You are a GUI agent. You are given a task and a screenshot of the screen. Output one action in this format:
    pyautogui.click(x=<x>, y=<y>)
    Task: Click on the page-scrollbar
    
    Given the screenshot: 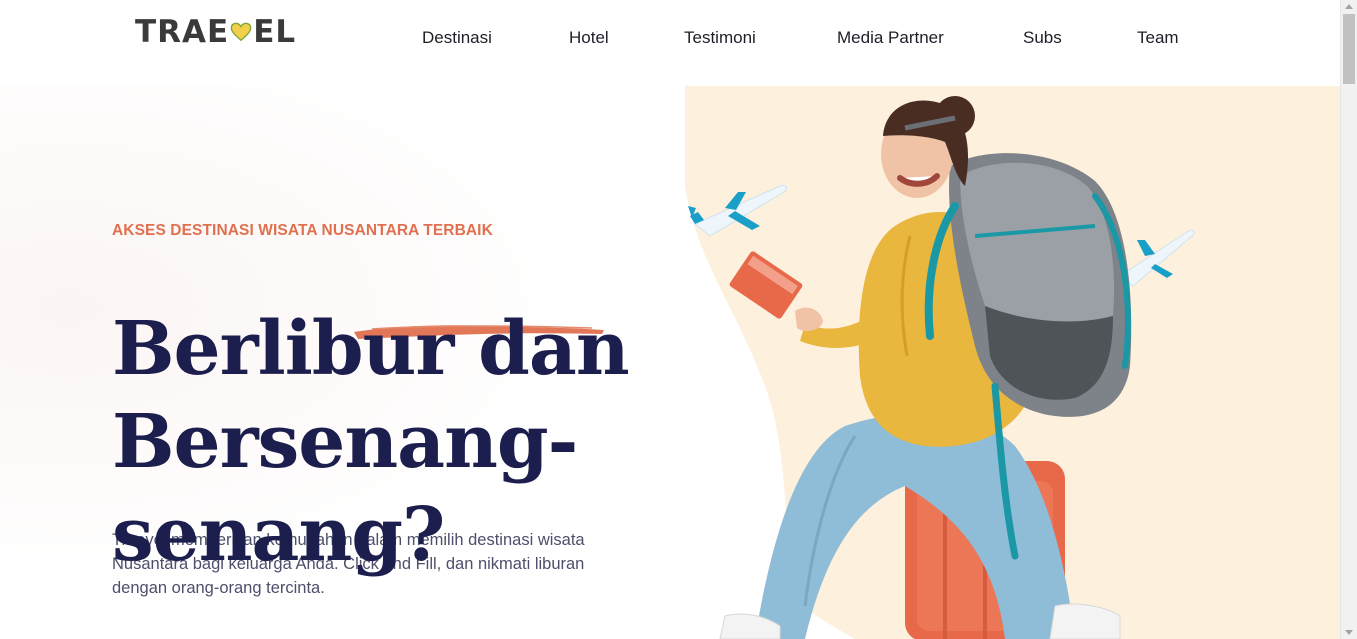 What is the action you would take?
    pyautogui.click(x=1348, y=319)
    